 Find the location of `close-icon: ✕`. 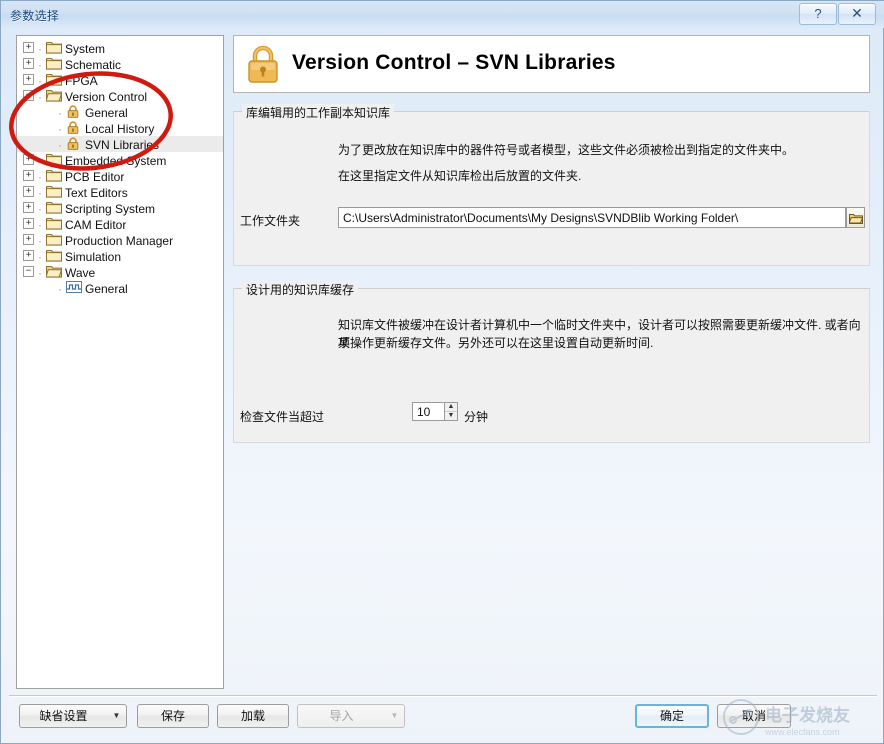

close-icon: ✕ is located at coordinates (857, 13).